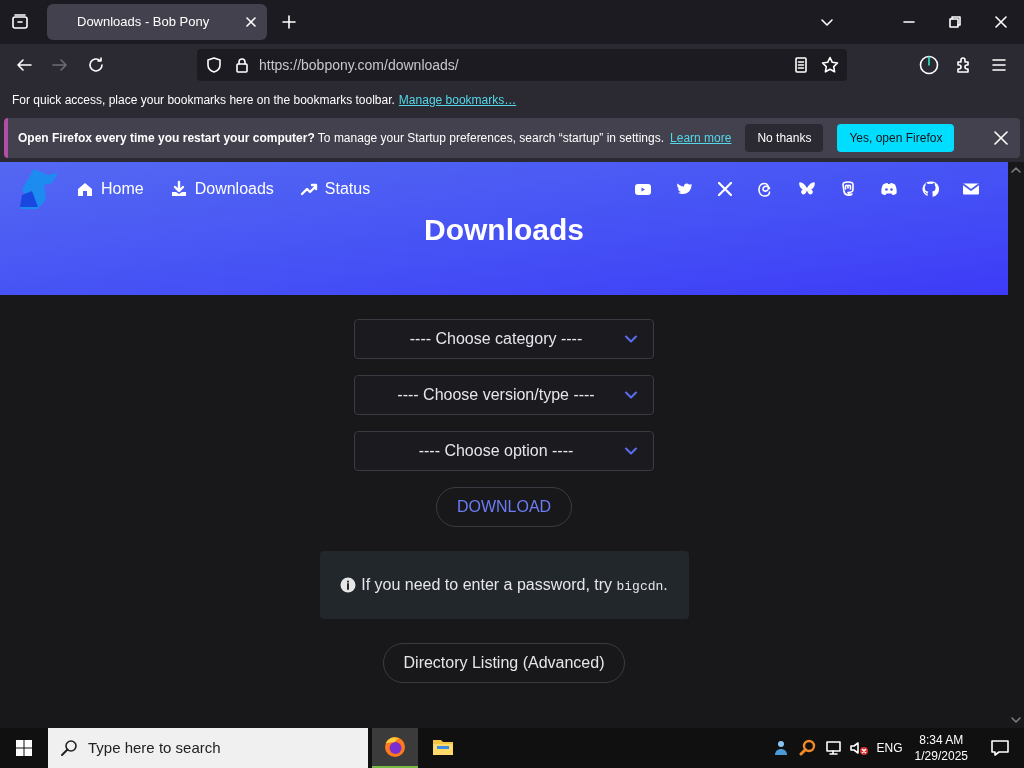 This screenshot has width=1024, height=768. I want to click on browser-tab: Downloads - Bob Pony, so click(157, 22).